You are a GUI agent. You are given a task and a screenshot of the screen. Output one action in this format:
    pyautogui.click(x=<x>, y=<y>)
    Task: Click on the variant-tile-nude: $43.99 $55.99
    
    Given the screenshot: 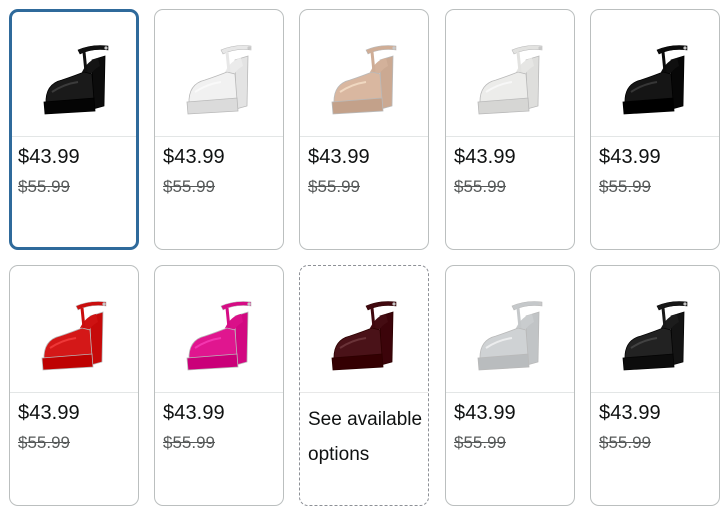 What is the action you would take?
    pyautogui.click(x=364, y=129)
    